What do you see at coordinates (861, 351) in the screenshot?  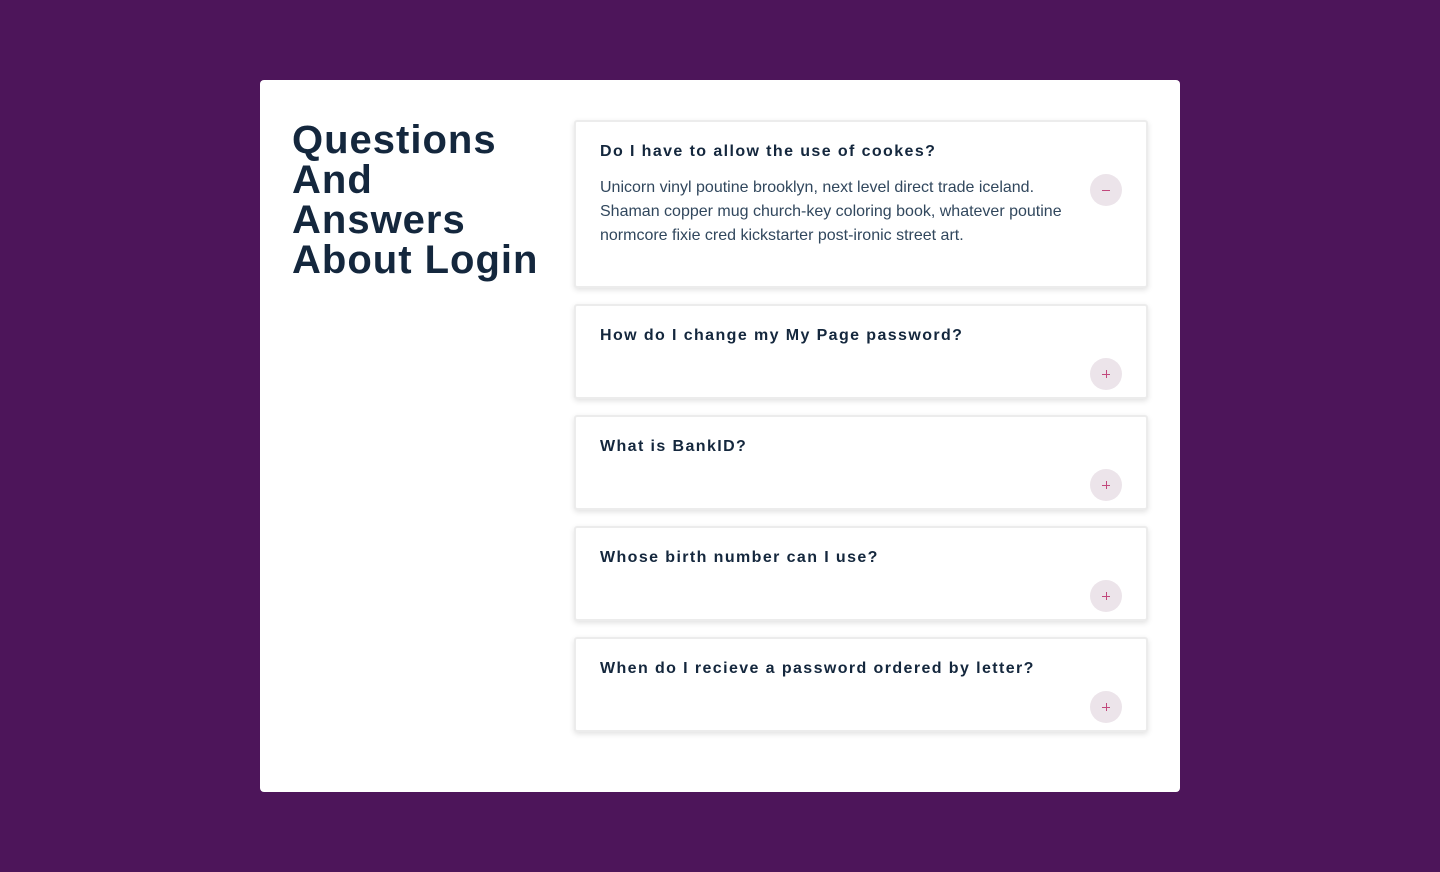 I see `faq-item: How do I change my My Page password?` at bounding box center [861, 351].